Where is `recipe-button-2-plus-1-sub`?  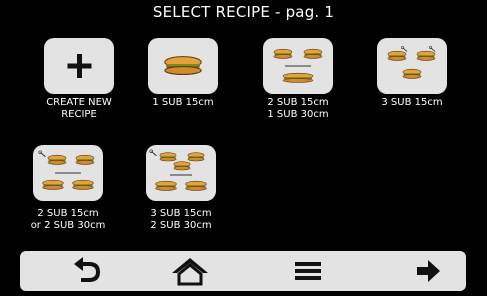
recipe-button-2-plus-1-sub is located at coordinates (298, 66).